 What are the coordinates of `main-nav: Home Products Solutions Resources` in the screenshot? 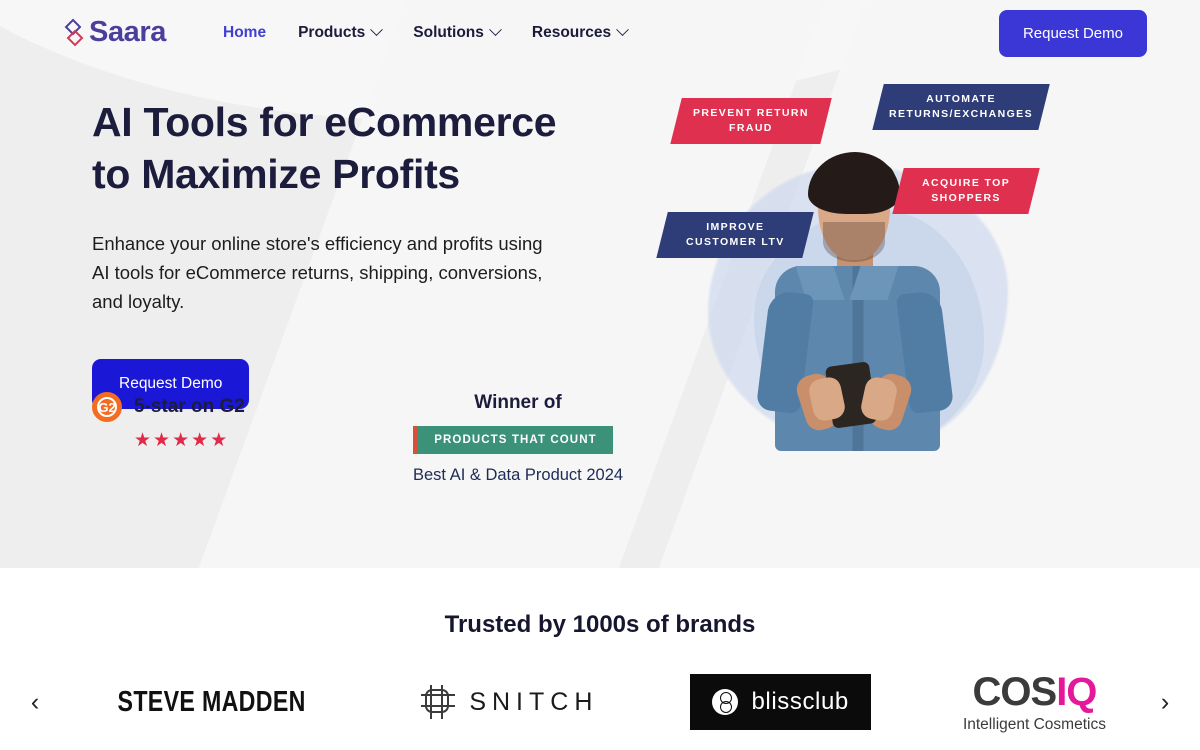 It's located at (426, 32).